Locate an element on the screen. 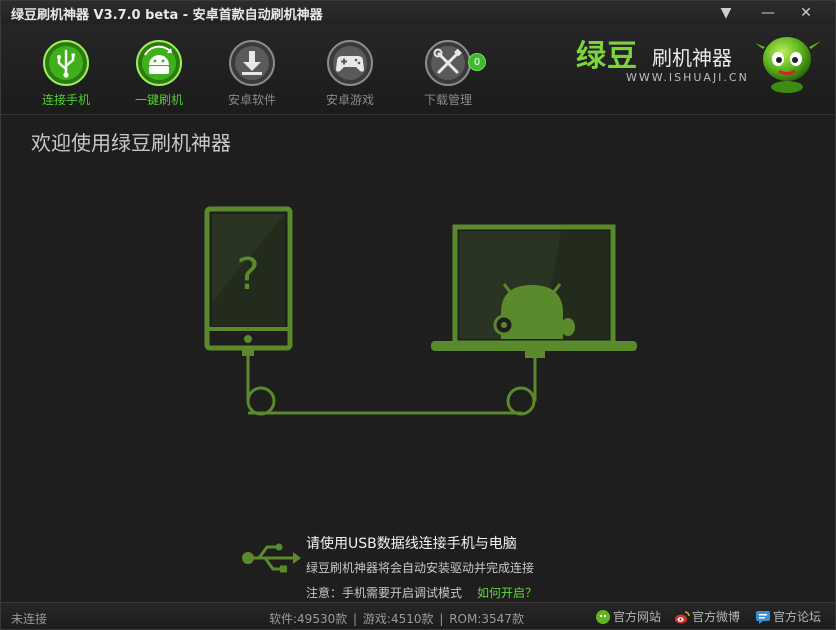 This screenshot has width=836, height=630. game-count: 游戏:4510款 is located at coordinates (398, 619).